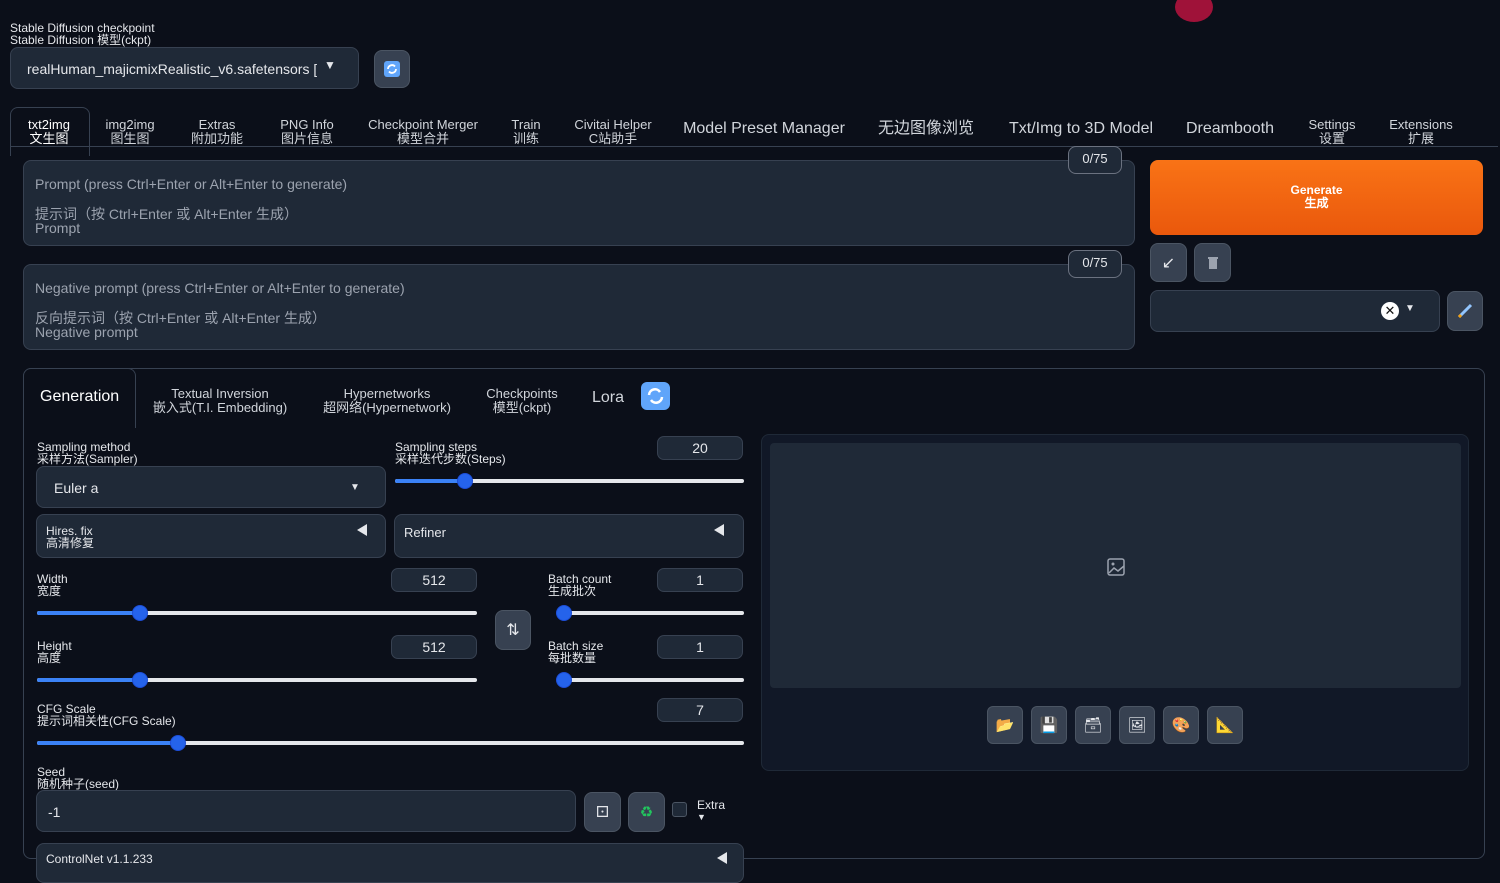 The image size is (1500, 883). I want to click on tab-extras: Extras 附加功能, so click(217, 132).